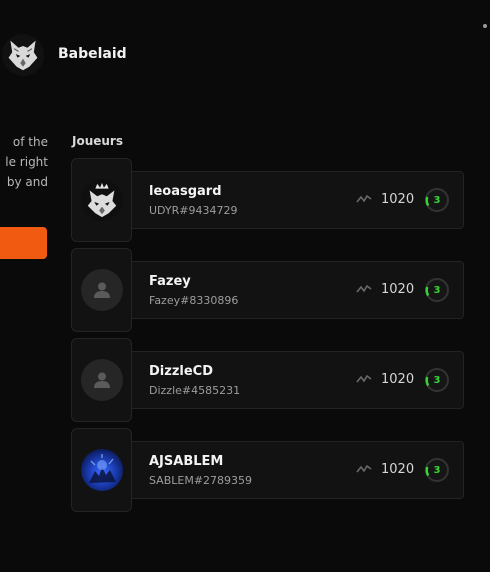 The image size is (490, 572). What do you see at coordinates (181, 371) in the screenshot?
I see `player-name: DizzleCD` at bounding box center [181, 371].